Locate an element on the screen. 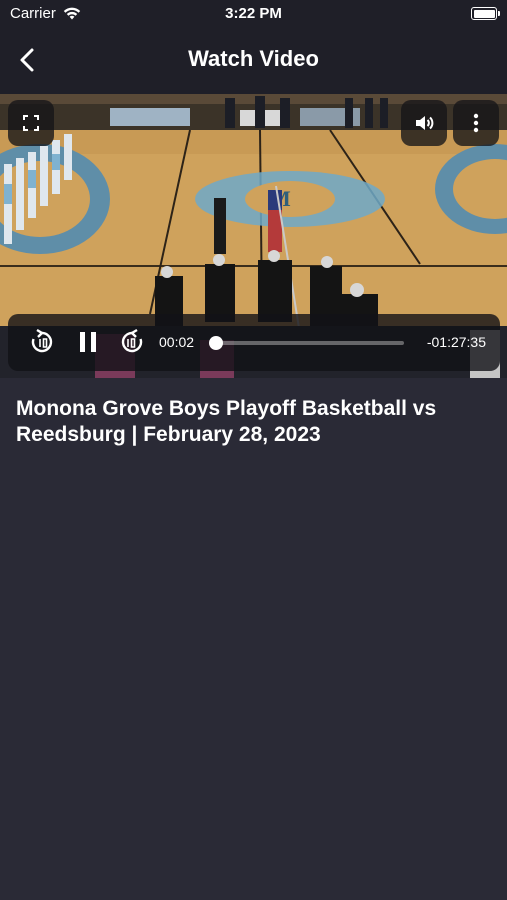  pause-icon is located at coordinates (88, 342).